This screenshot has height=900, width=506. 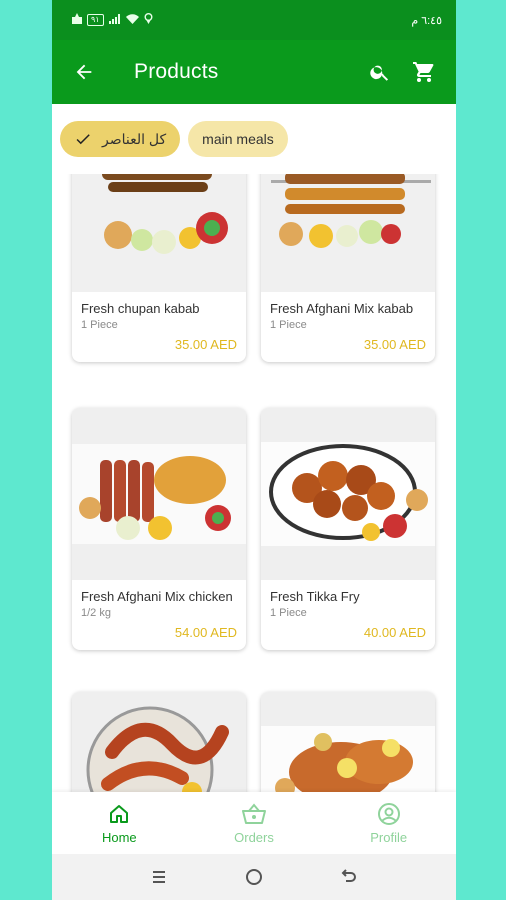 What do you see at coordinates (95, 20) in the screenshot?
I see `battery-icon: ٩١` at bounding box center [95, 20].